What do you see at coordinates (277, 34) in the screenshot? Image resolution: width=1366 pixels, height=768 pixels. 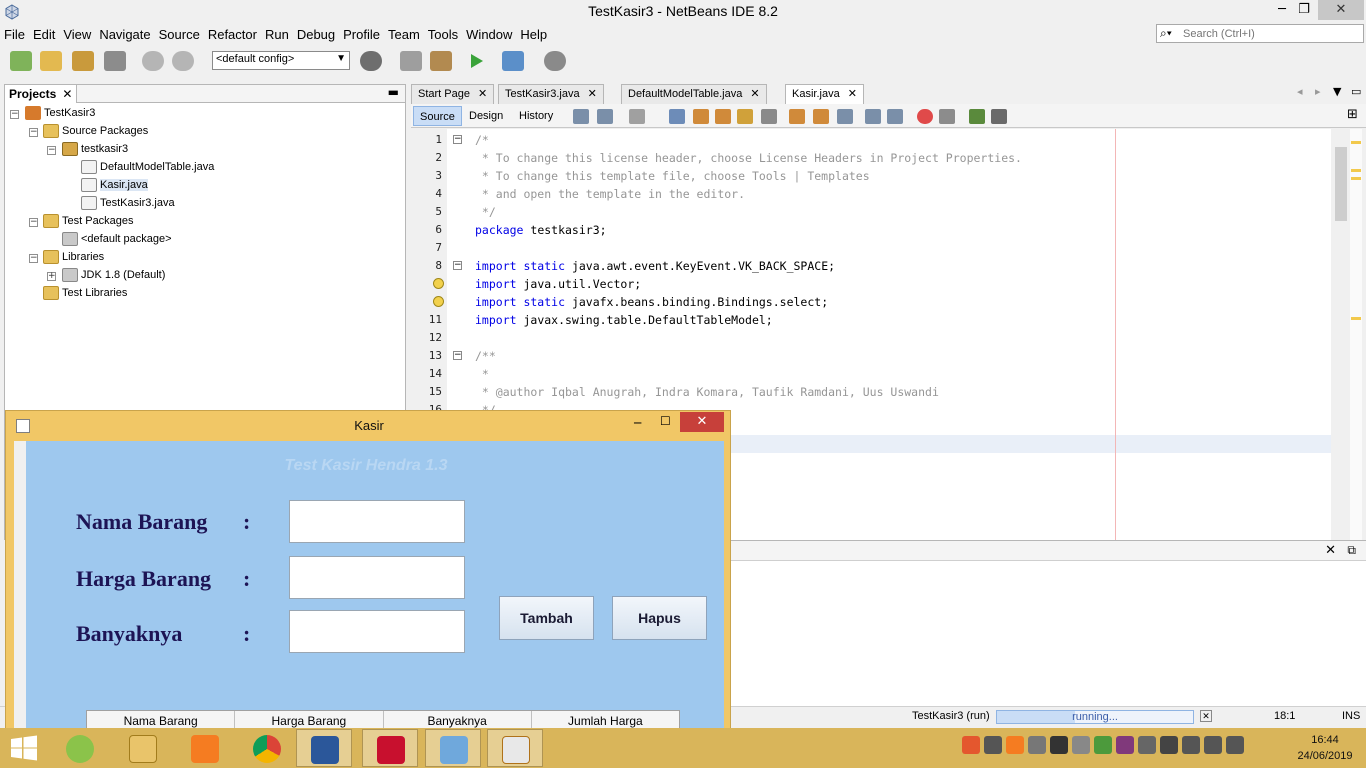 I see `menu-run: Run` at bounding box center [277, 34].